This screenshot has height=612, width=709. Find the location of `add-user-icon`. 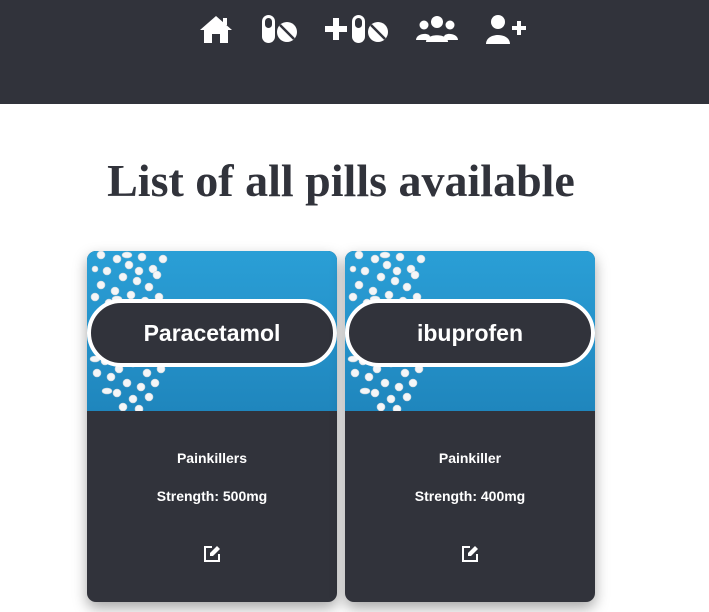

add-user-icon is located at coordinates (506, 29).